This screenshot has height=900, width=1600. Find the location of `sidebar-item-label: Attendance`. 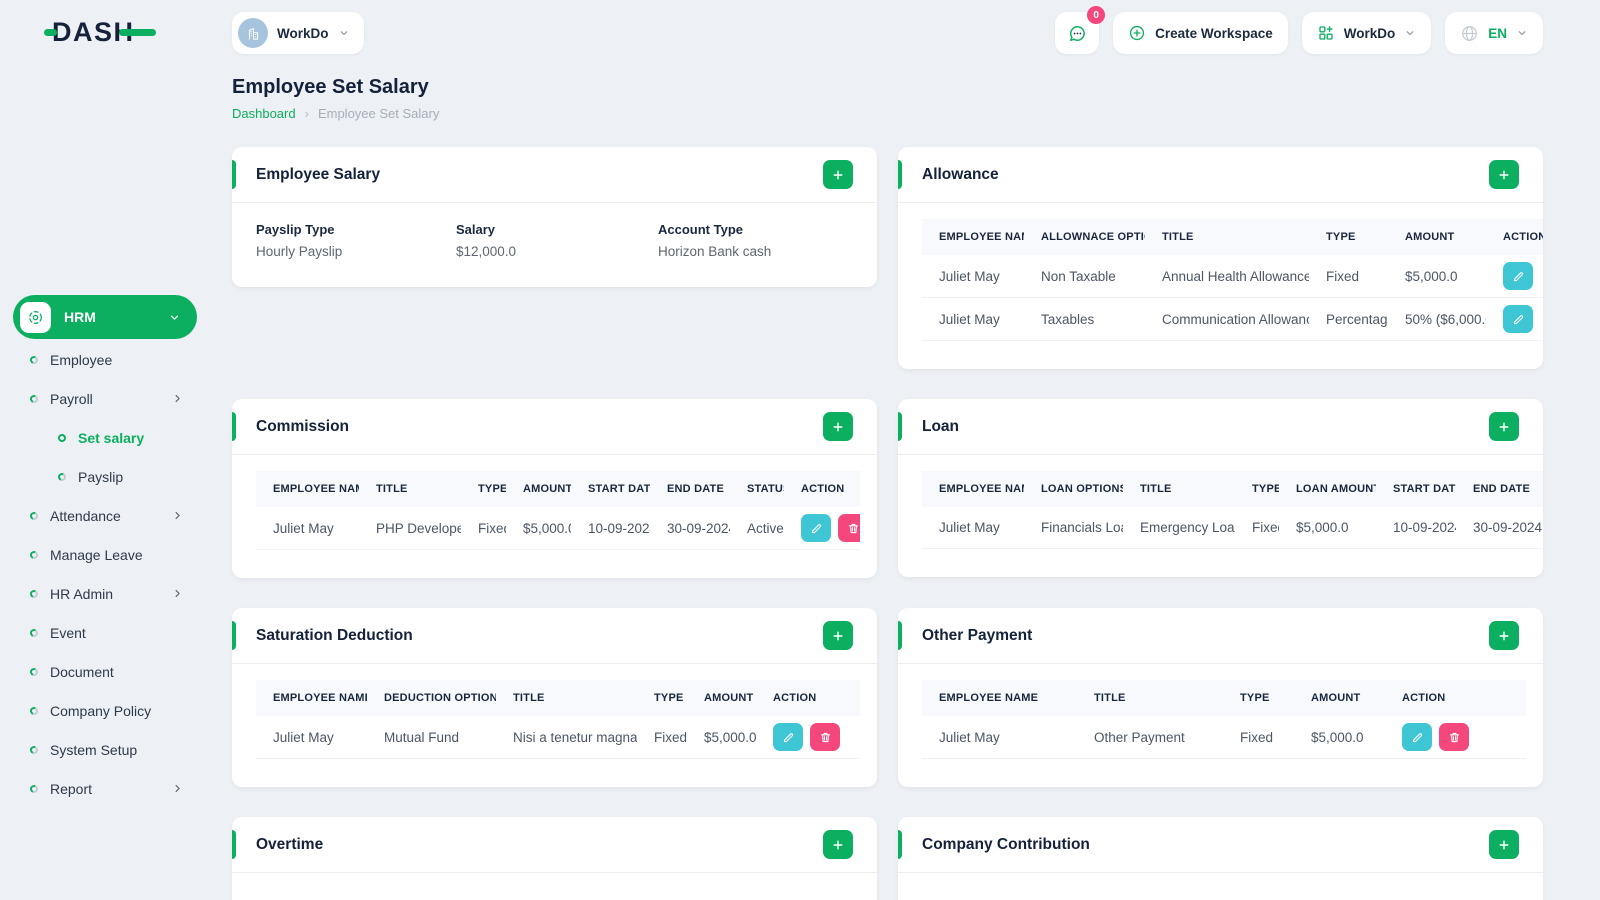

sidebar-item-label: Attendance is located at coordinates (85, 515).